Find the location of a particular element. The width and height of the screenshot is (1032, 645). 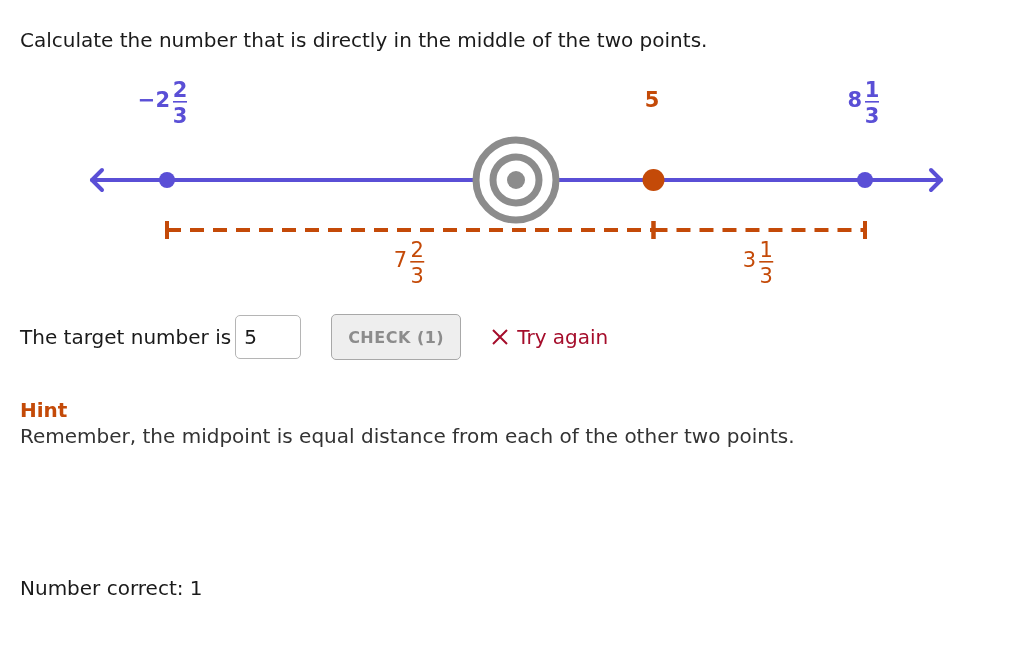

feedback-text: Try again is located at coordinates (563, 337).